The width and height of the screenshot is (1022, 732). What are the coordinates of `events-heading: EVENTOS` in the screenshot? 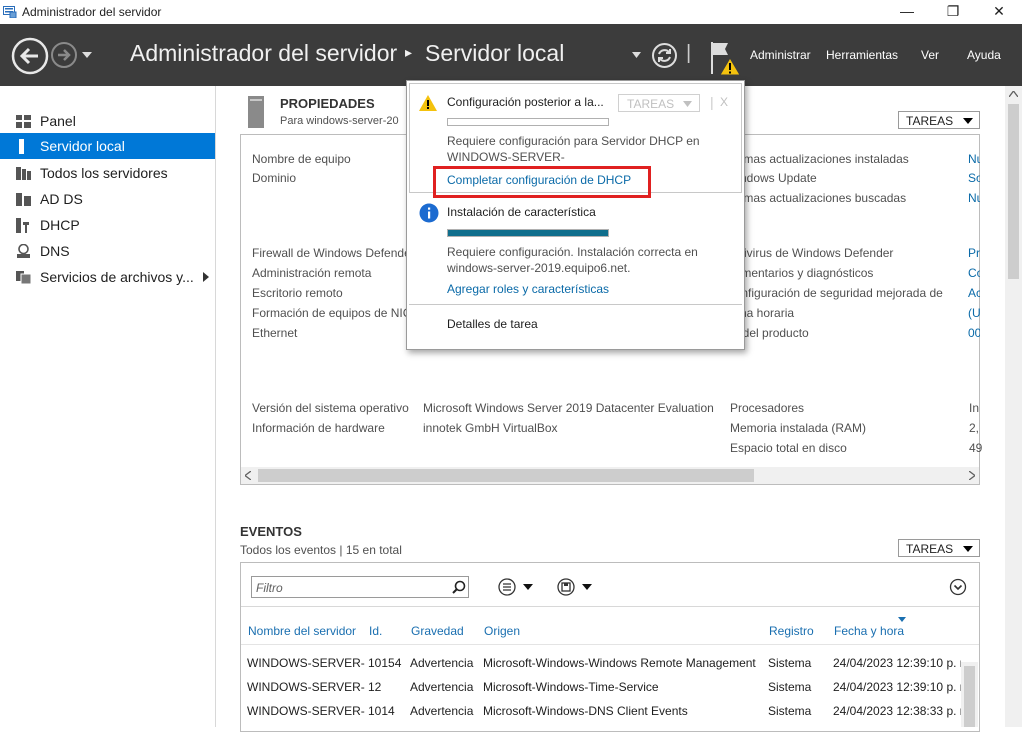 It's located at (271, 531).